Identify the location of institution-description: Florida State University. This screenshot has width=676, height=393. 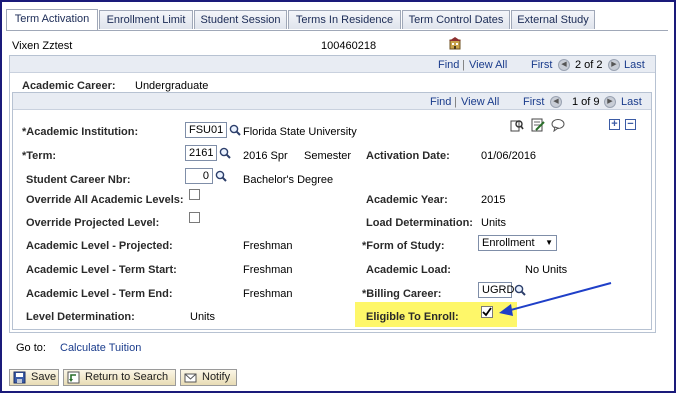
(300, 132).